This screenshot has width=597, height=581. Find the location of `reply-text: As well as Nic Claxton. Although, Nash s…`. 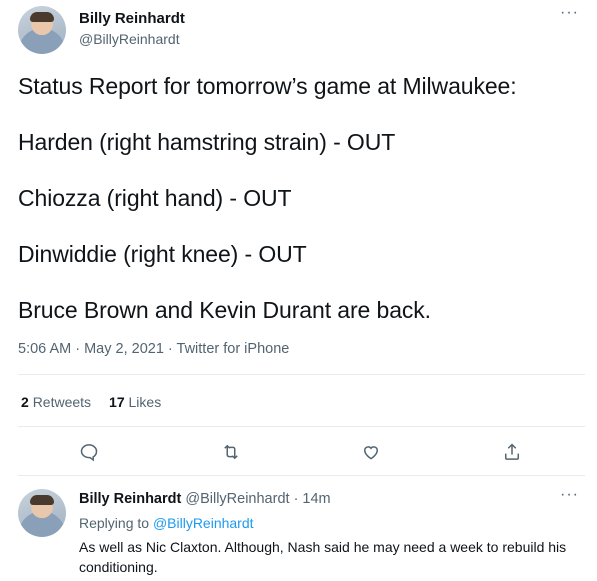

reply-text: As well as Nic Claxton. Although, Nash s… is located at coordinates (323, 557).